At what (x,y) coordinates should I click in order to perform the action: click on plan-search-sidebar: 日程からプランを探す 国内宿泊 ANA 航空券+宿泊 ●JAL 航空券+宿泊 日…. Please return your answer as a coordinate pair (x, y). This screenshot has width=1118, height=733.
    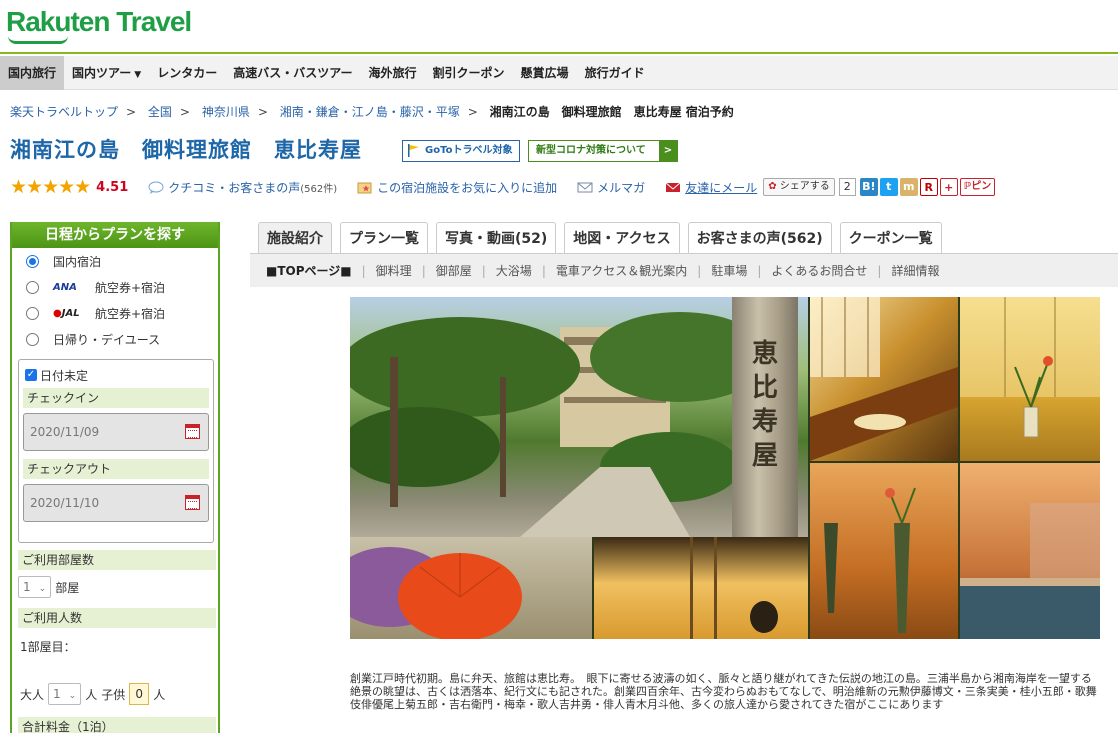
    Looking at the image, I should click on (115, 477).